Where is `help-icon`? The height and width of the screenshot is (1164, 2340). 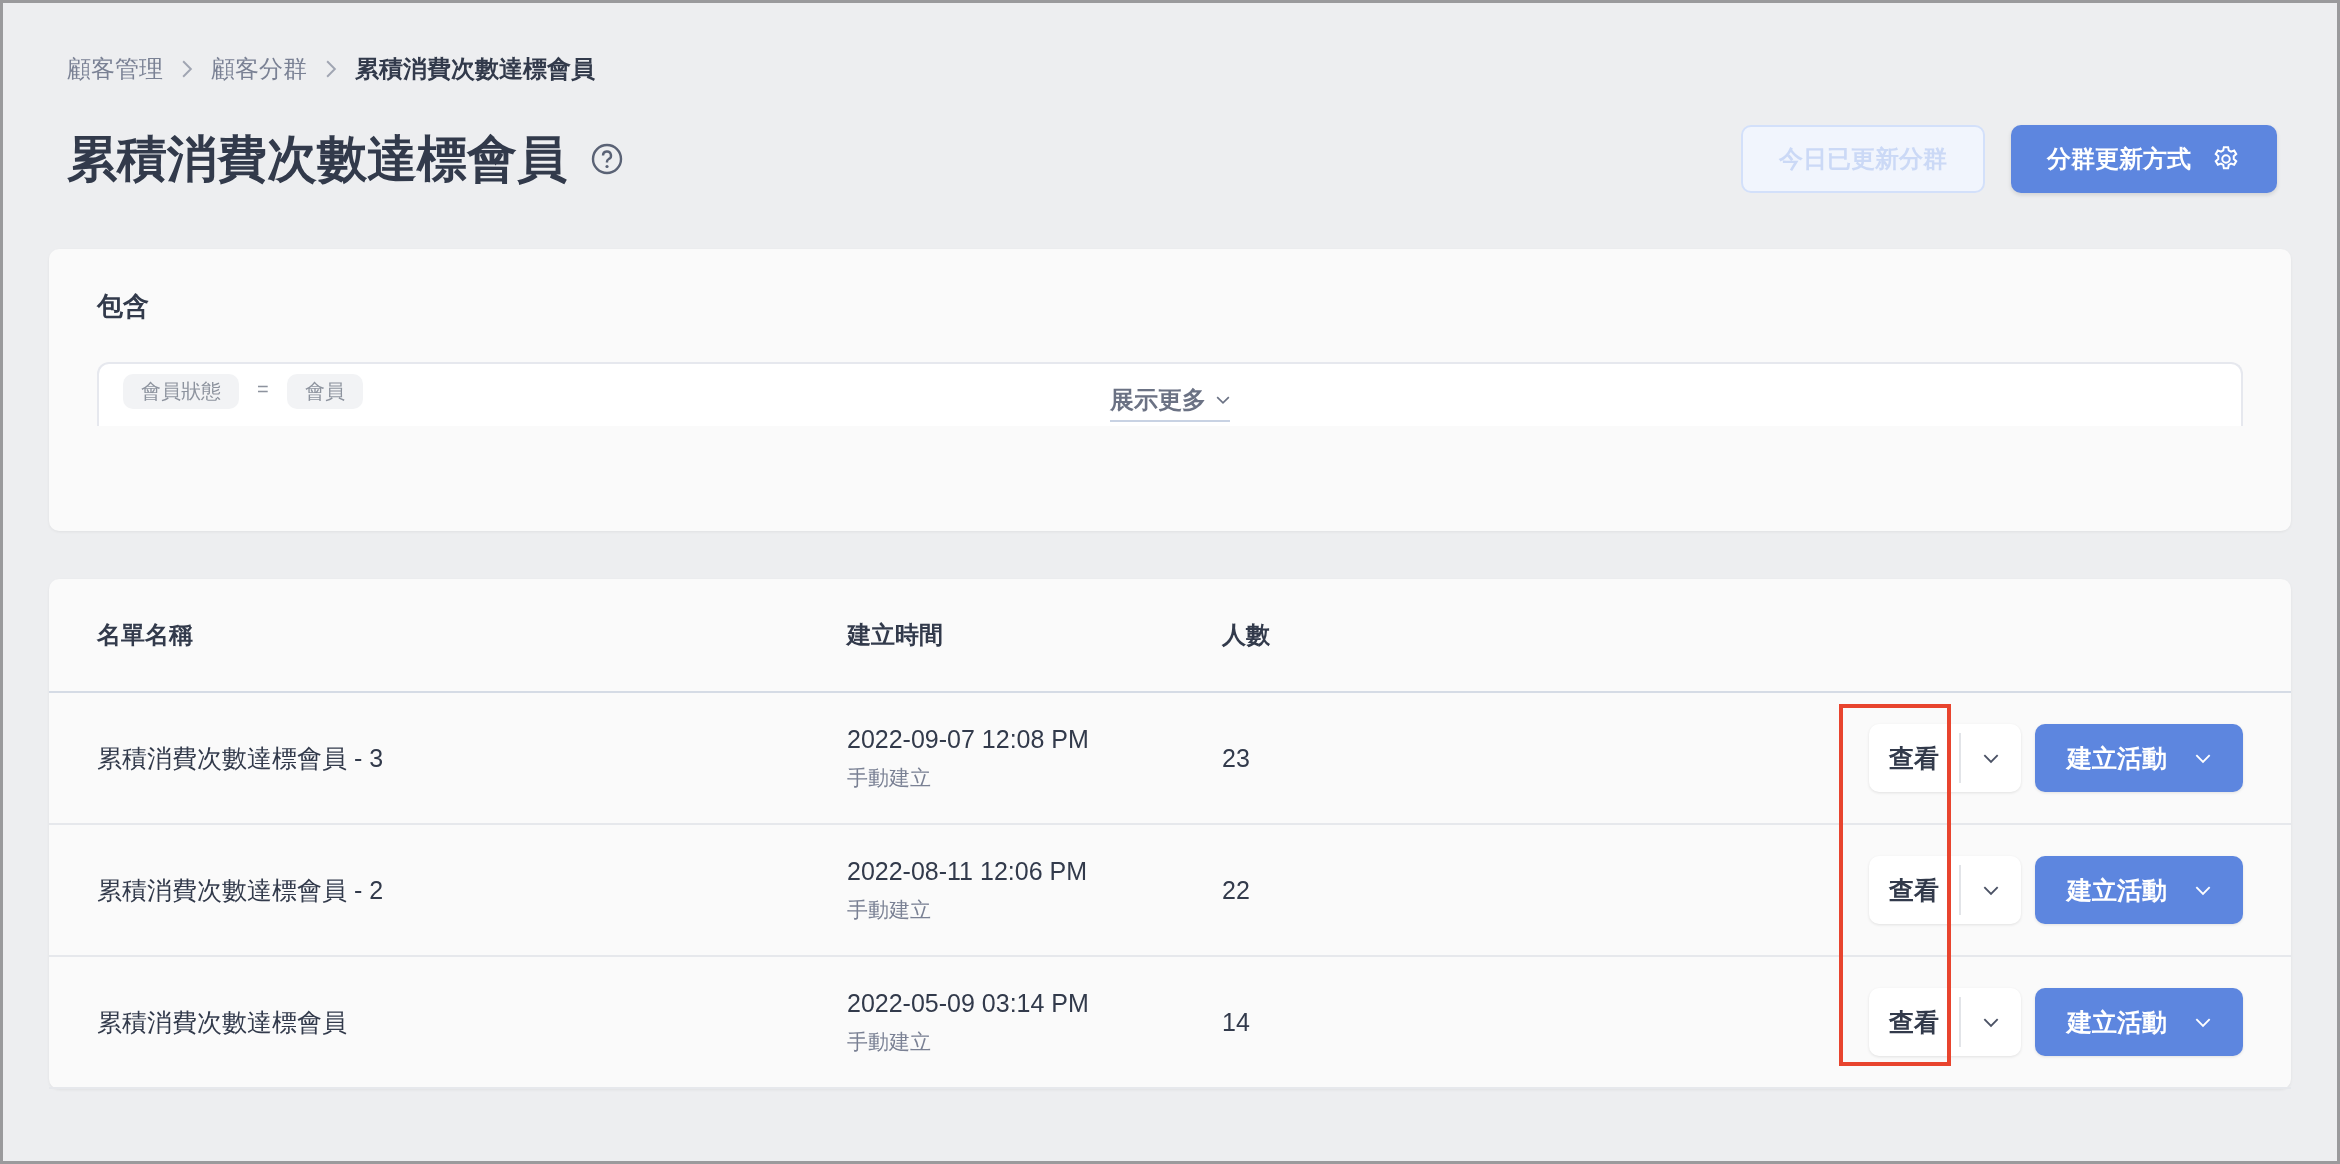 help-icon is located at coordinates (607, 159).